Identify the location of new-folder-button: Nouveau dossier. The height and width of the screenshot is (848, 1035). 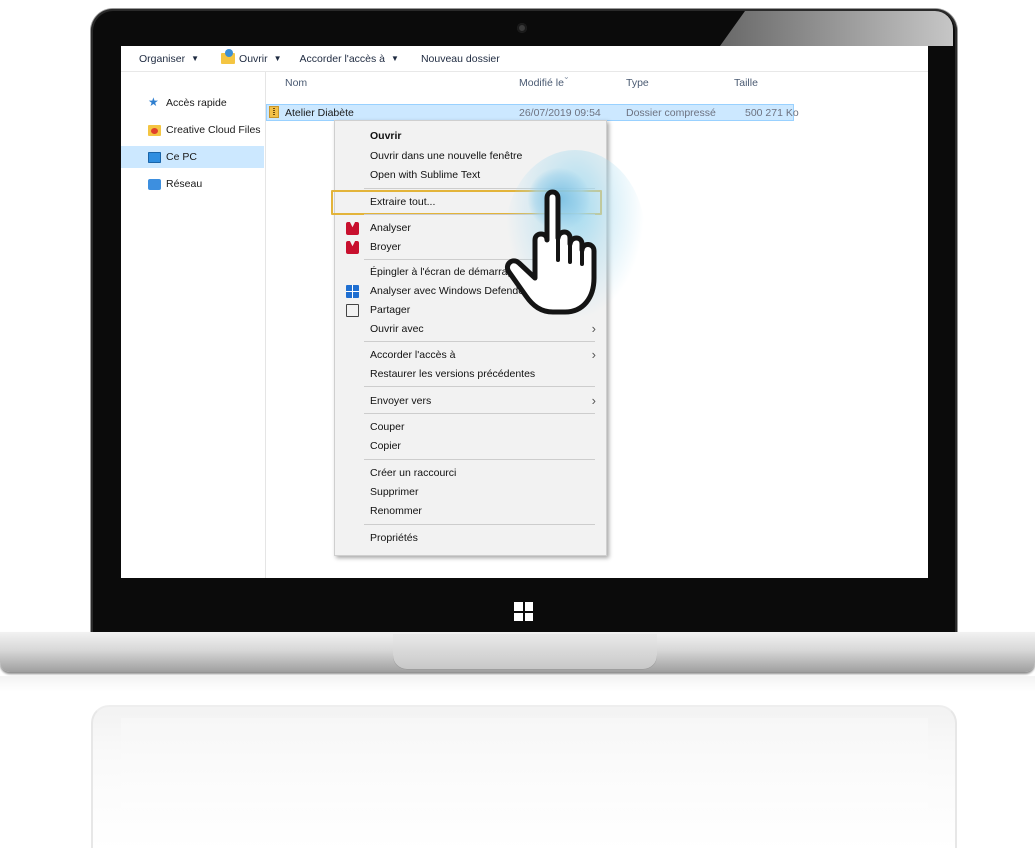
(460, 59).